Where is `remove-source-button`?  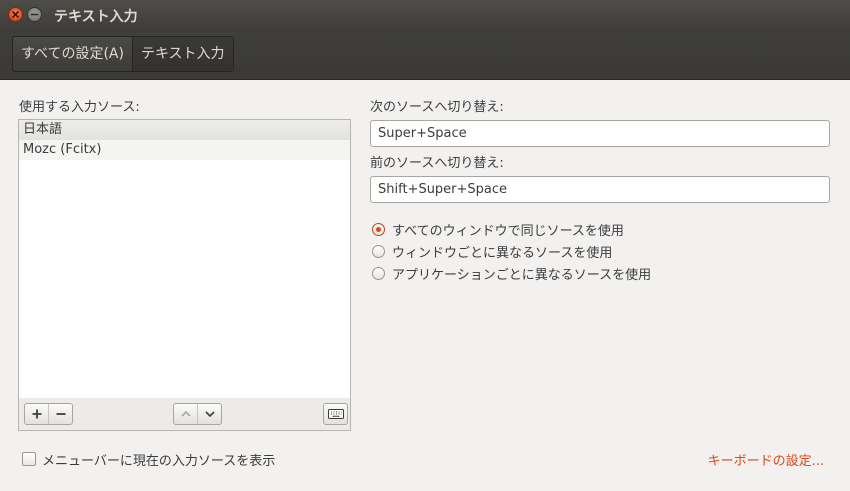 remove-source-button is located at coordinates (60, 414).